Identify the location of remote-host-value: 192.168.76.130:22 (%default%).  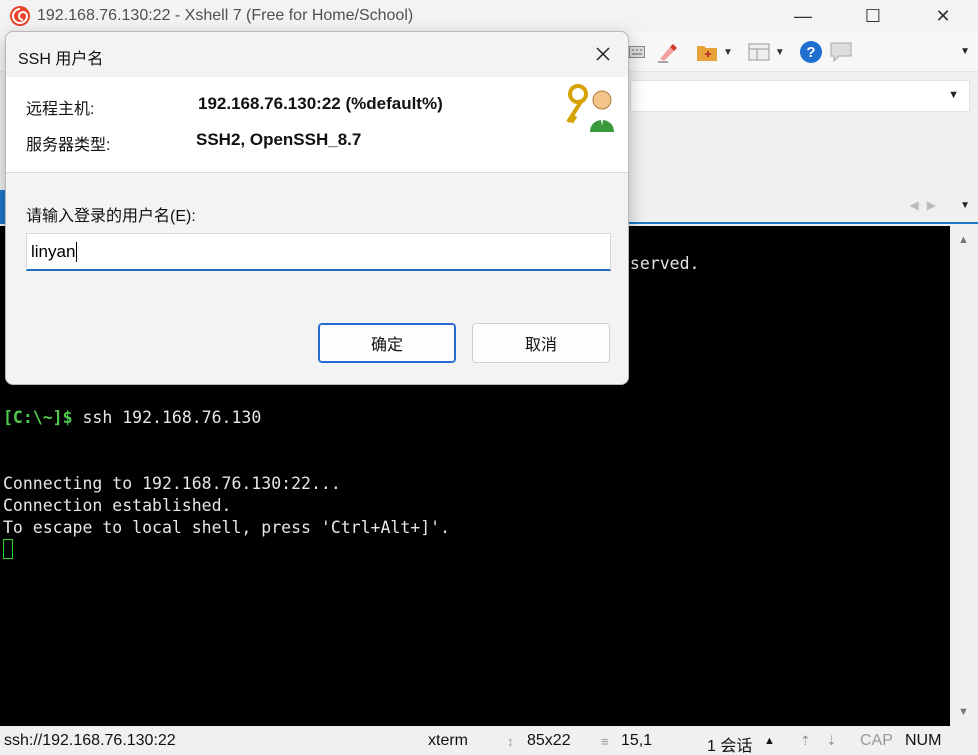
(320, 103).